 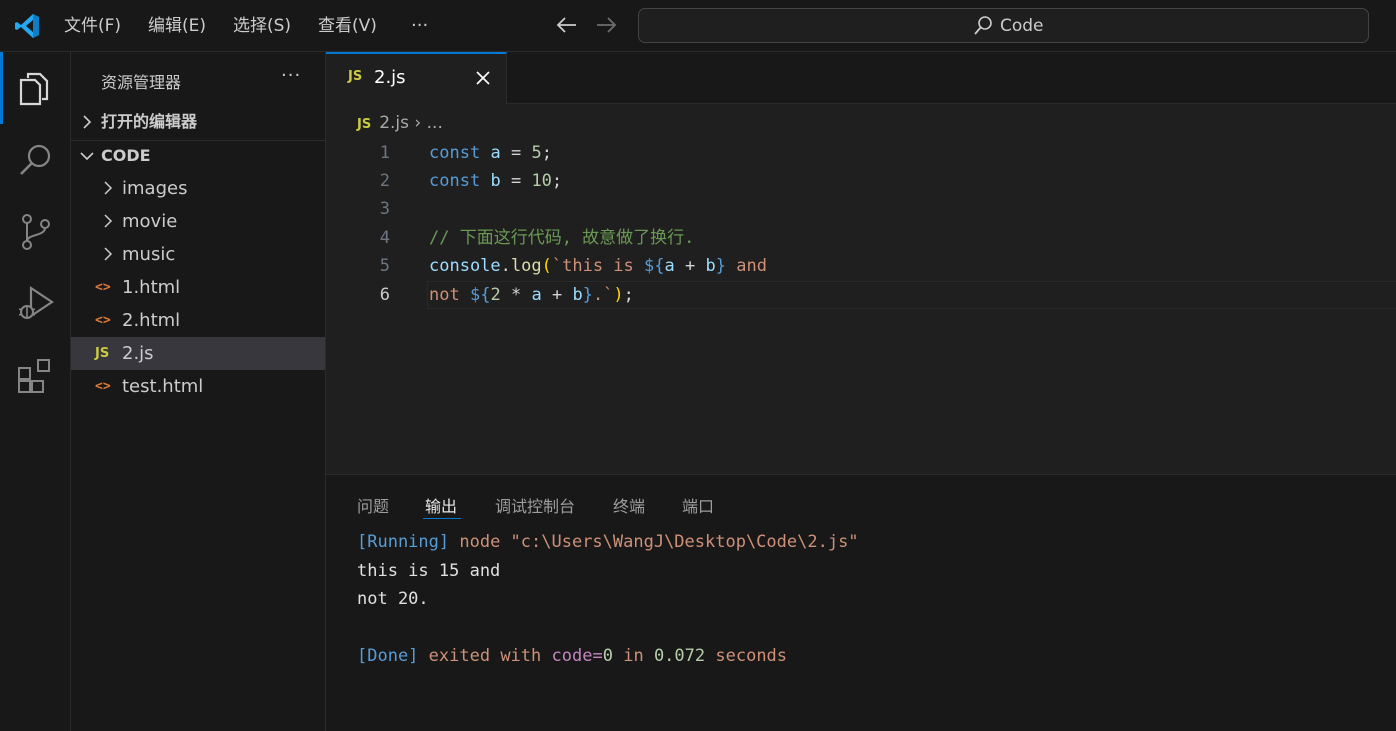 I want to click on menu-file: 文件(F), so click(x=92, y=26).